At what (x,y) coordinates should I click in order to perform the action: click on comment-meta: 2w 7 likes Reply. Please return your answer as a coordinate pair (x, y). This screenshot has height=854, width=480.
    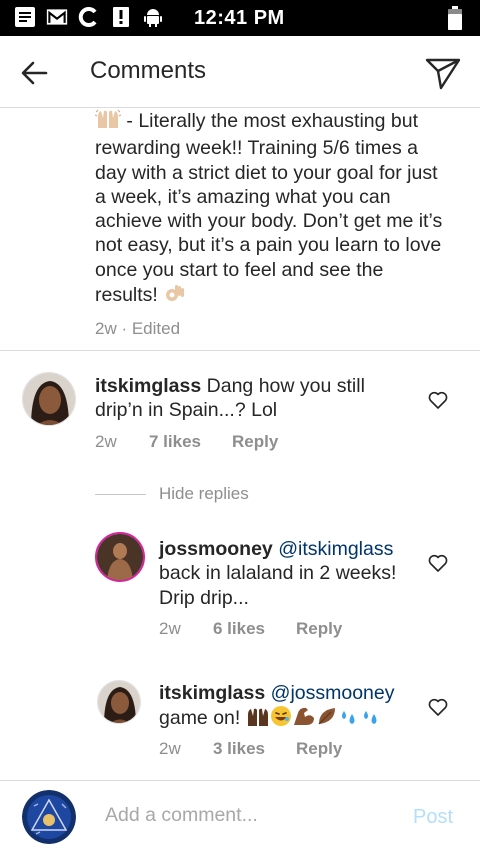
    Looking at the image, I should click on (186, 442).